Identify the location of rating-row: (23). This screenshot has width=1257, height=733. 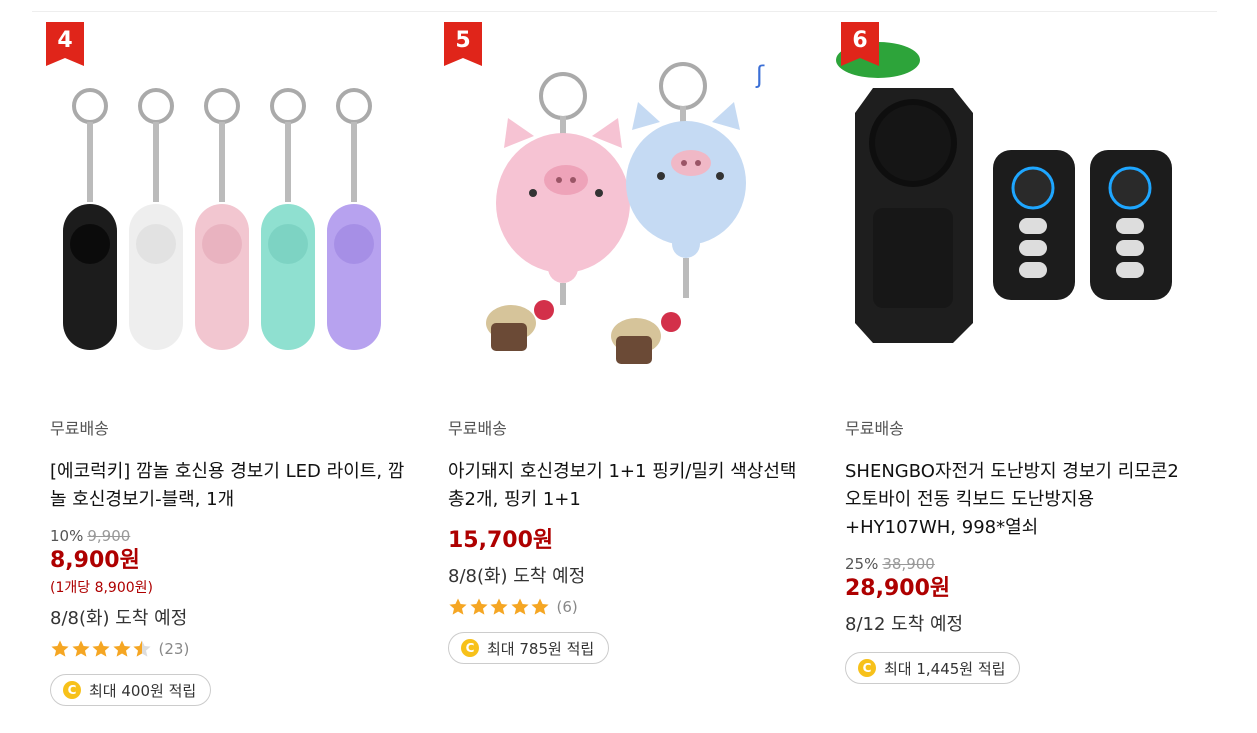
(228, 649).